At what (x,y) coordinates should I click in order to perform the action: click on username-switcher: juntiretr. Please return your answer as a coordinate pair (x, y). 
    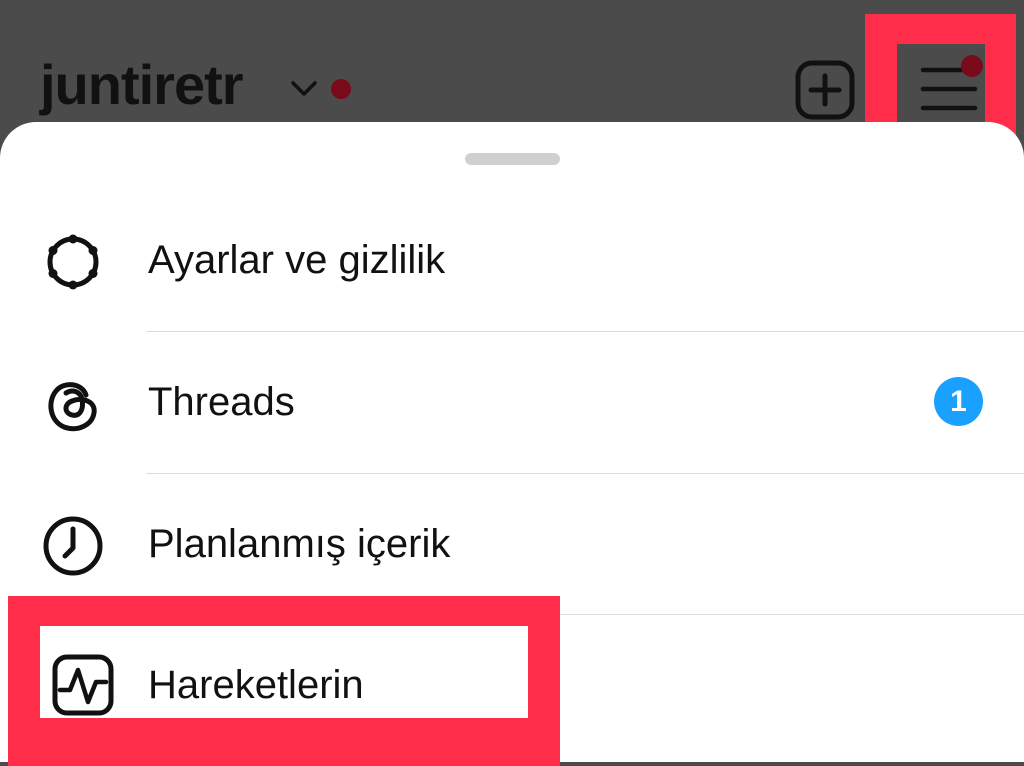
    Looking at the image, I should click on (142, 84).